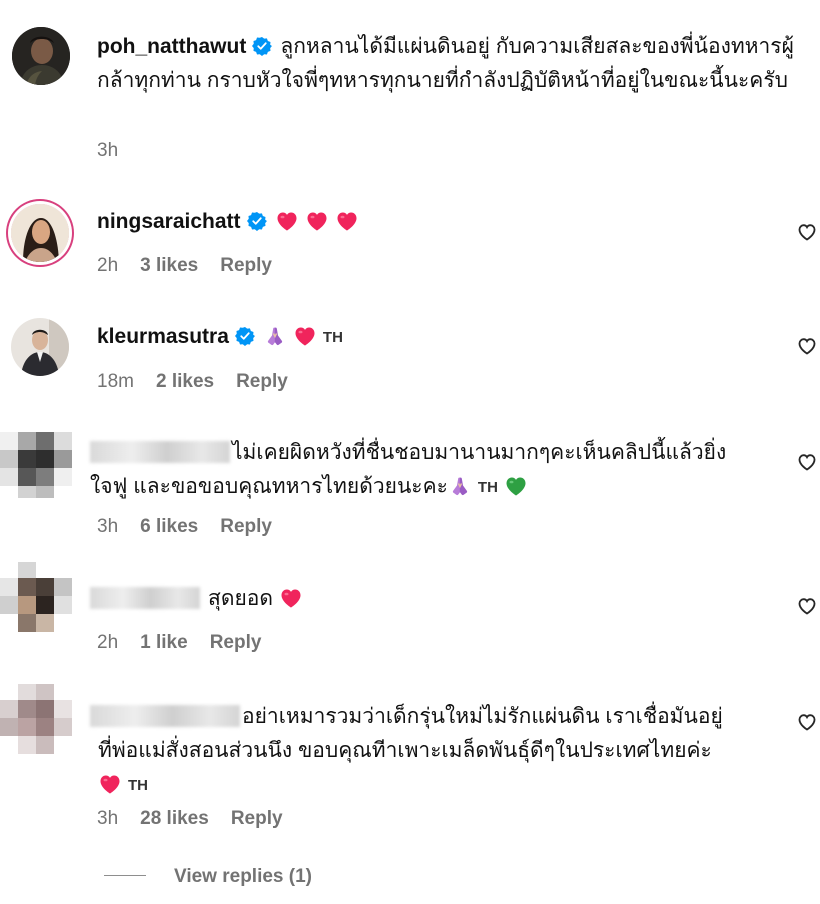 This screenshot has width=820, height=904. I want to click on comment-username: ningsaraichatt, so click(169, 221).